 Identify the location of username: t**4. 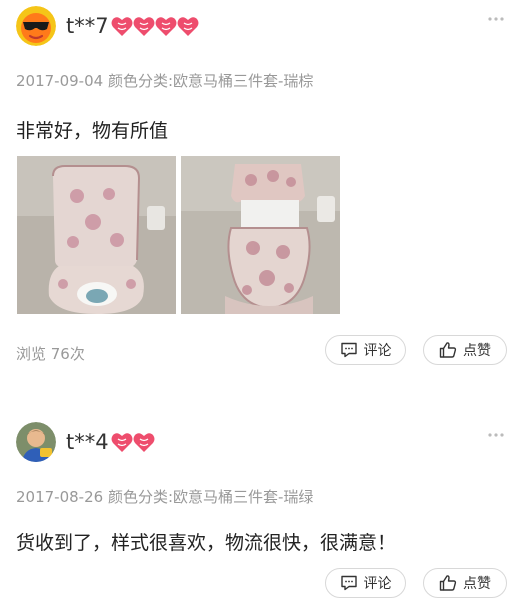
(87, 442).